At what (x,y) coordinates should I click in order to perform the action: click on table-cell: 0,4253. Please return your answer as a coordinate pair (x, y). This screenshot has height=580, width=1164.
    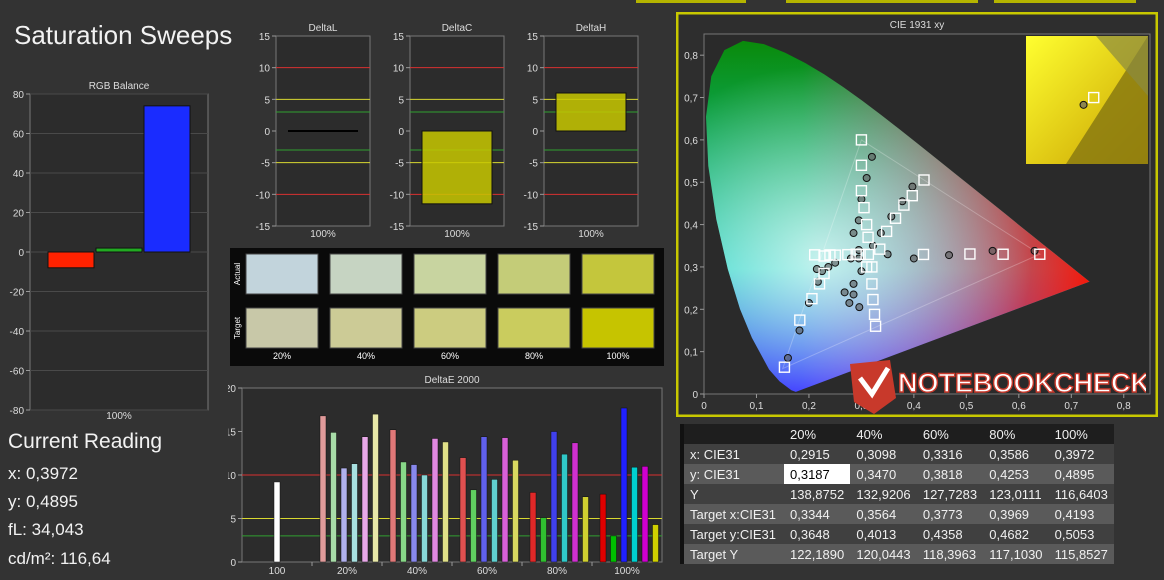
    Looking at the image, I should click on (1016, 474).